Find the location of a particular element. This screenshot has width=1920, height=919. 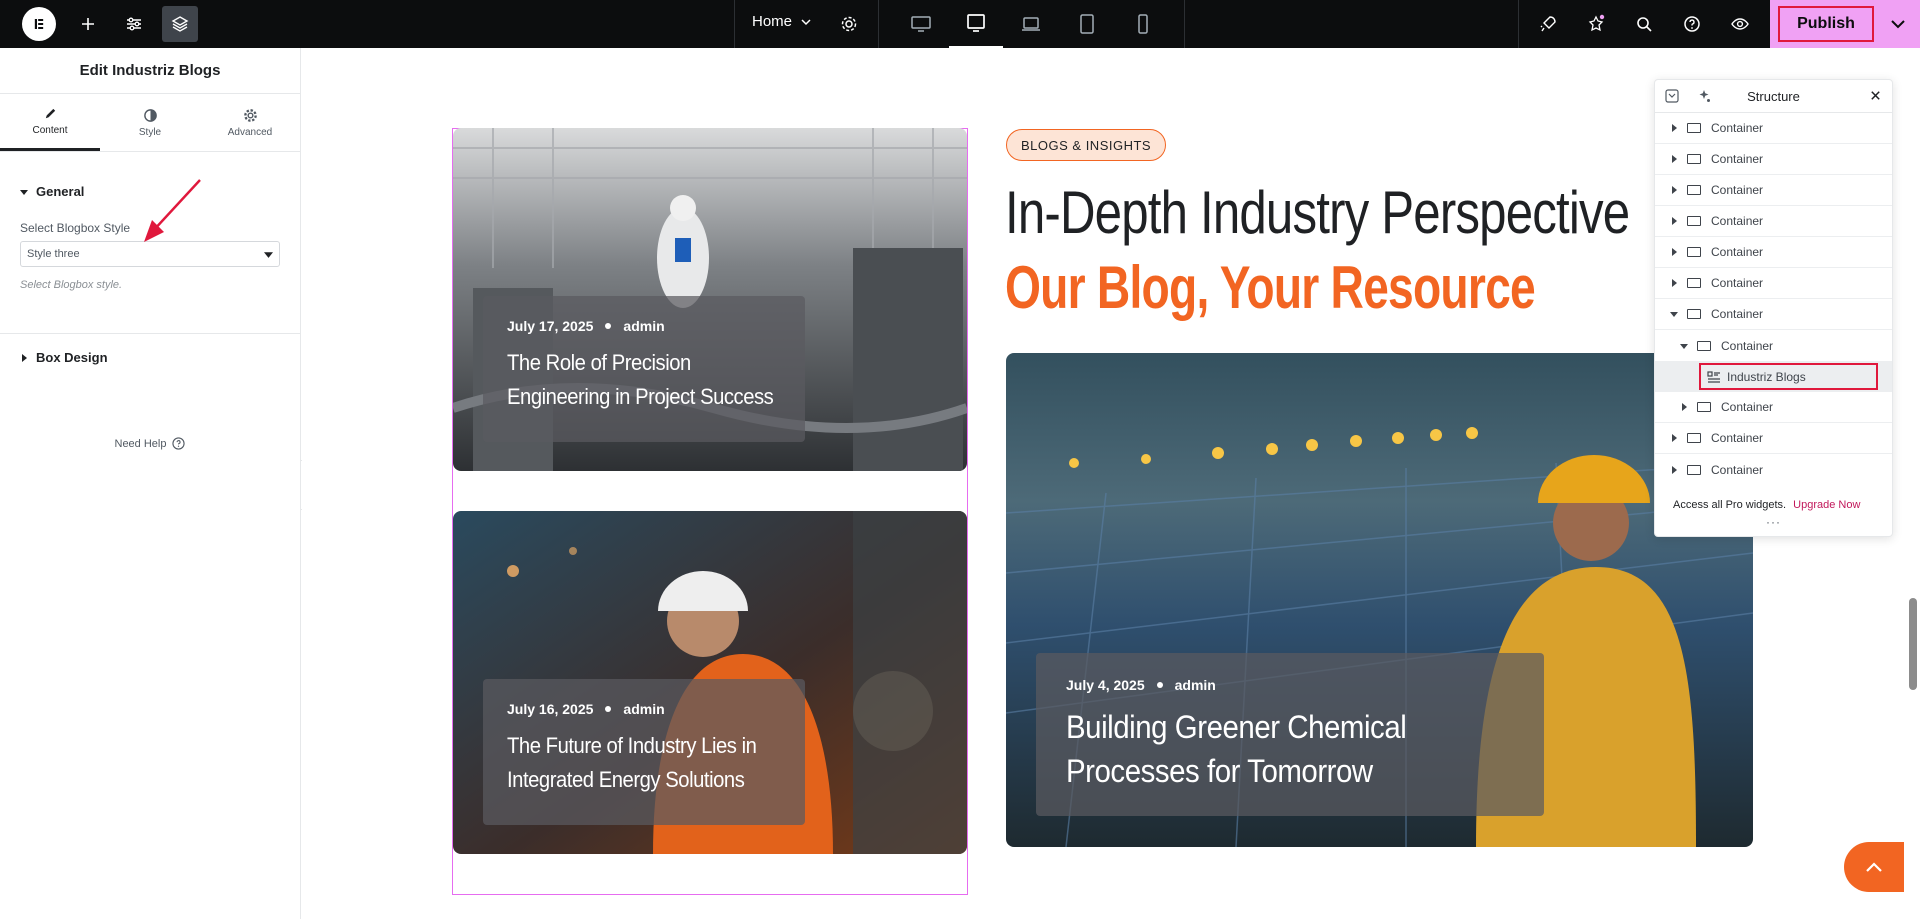

pro-upsell: Access all Pro widgets. Upgrade Now is located at coordinates (1773, 498).